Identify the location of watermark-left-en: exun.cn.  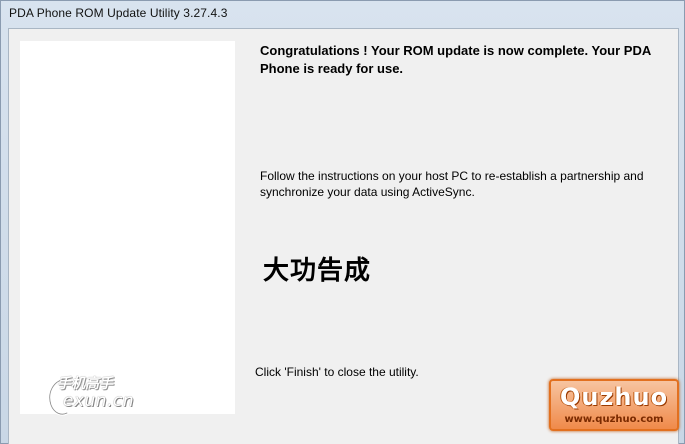
(99, 401).